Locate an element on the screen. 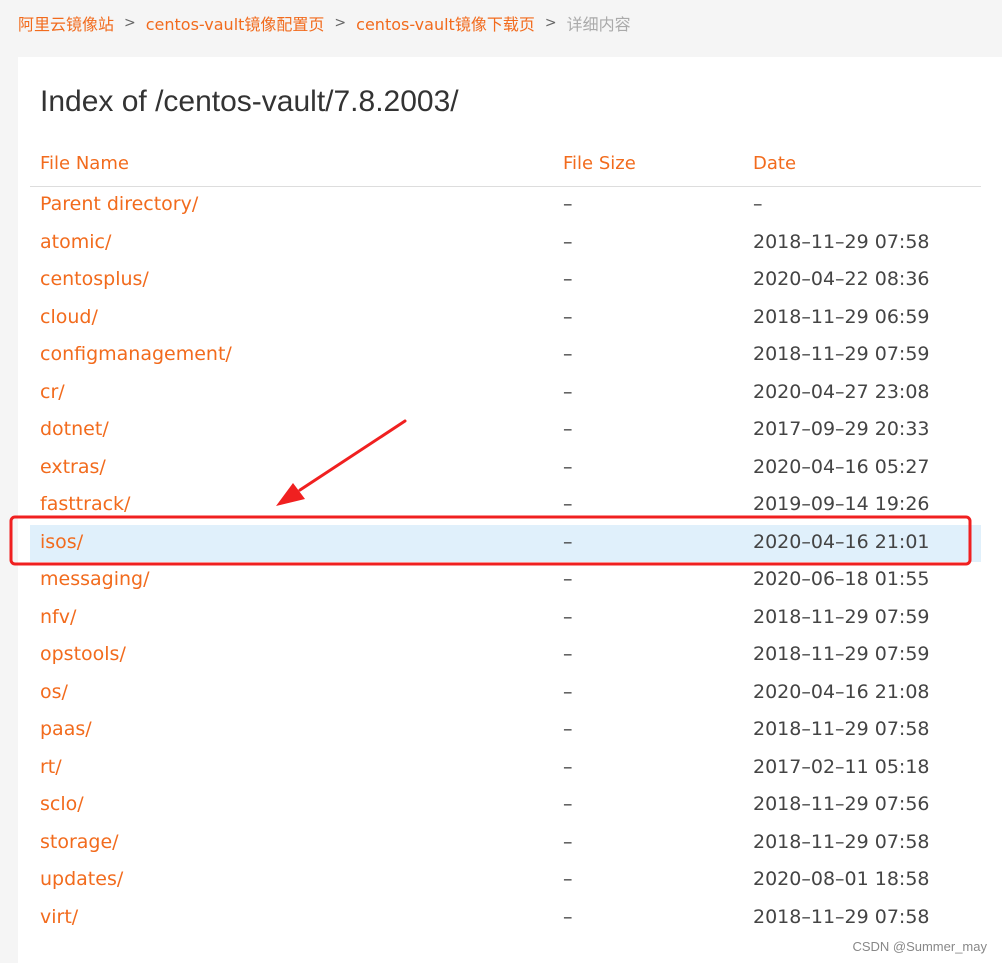 The width and height of the screenshot is (1002, 963). table-row: storage/ – 2018–11–29 07:58 is located at coordinates (505, 844).